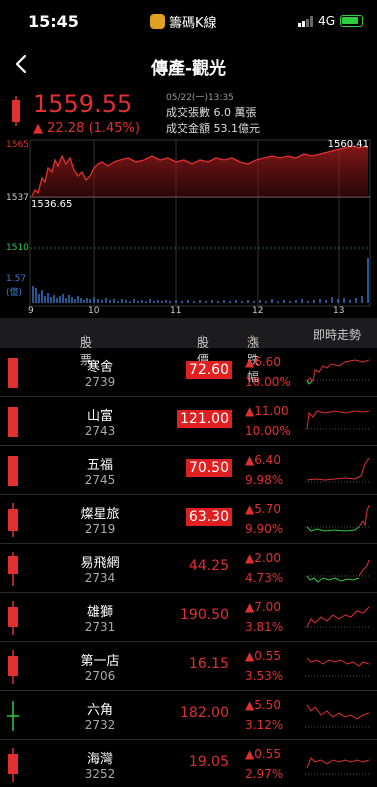  I want to click on stock-change: ▲6.60, so click(263, 362).